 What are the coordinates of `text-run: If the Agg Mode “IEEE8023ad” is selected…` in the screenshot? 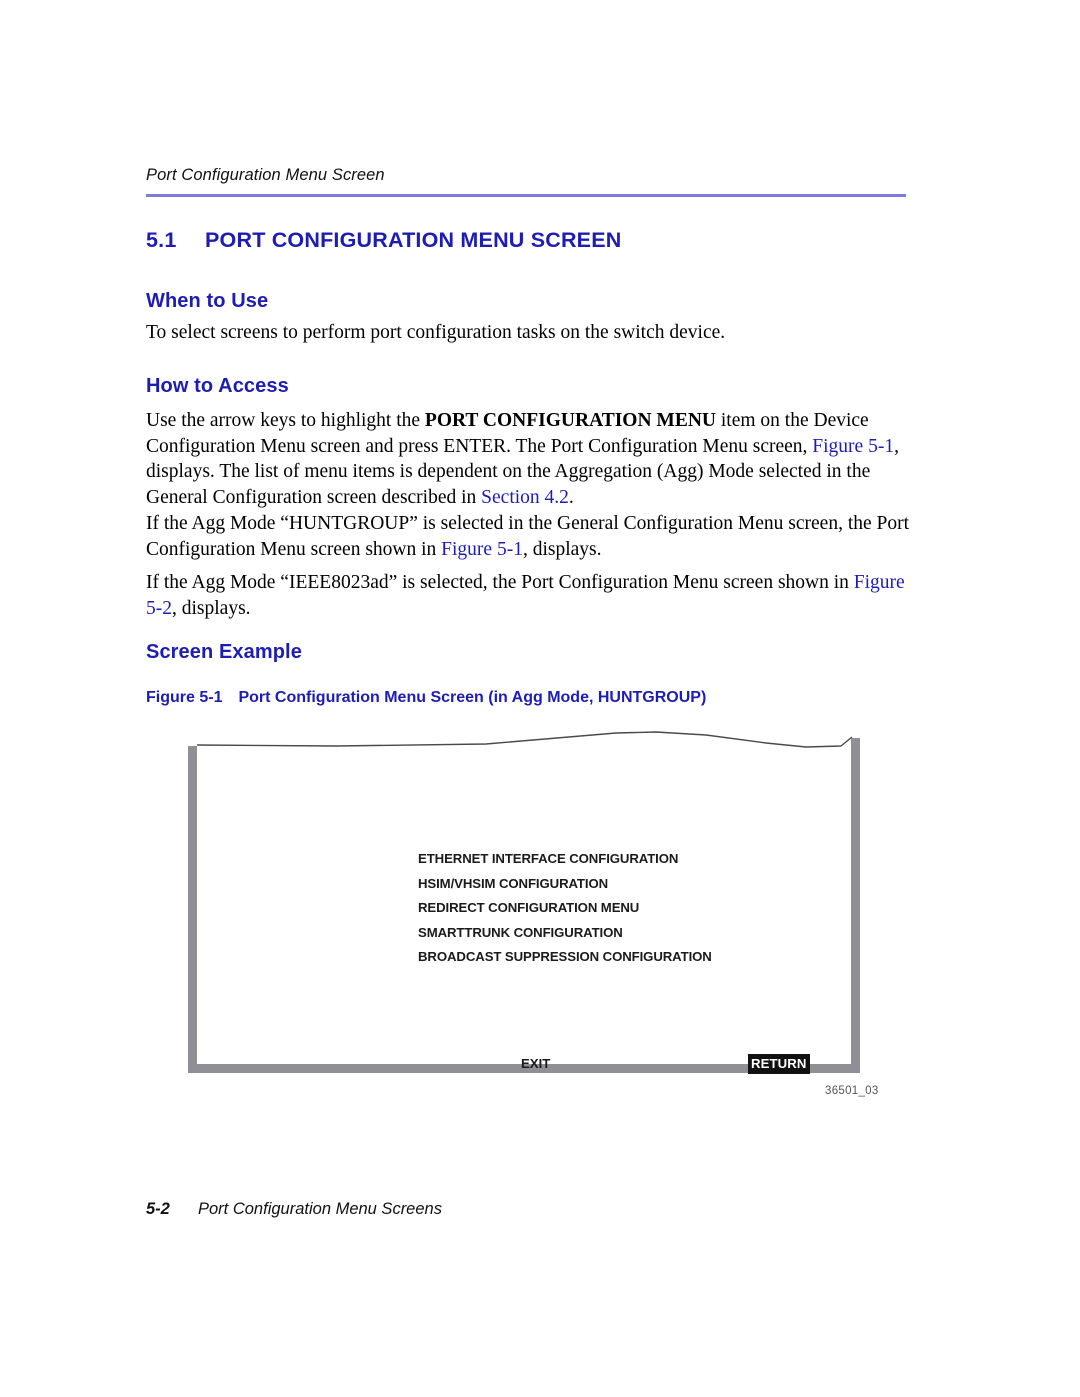 It's located at (500, 582).